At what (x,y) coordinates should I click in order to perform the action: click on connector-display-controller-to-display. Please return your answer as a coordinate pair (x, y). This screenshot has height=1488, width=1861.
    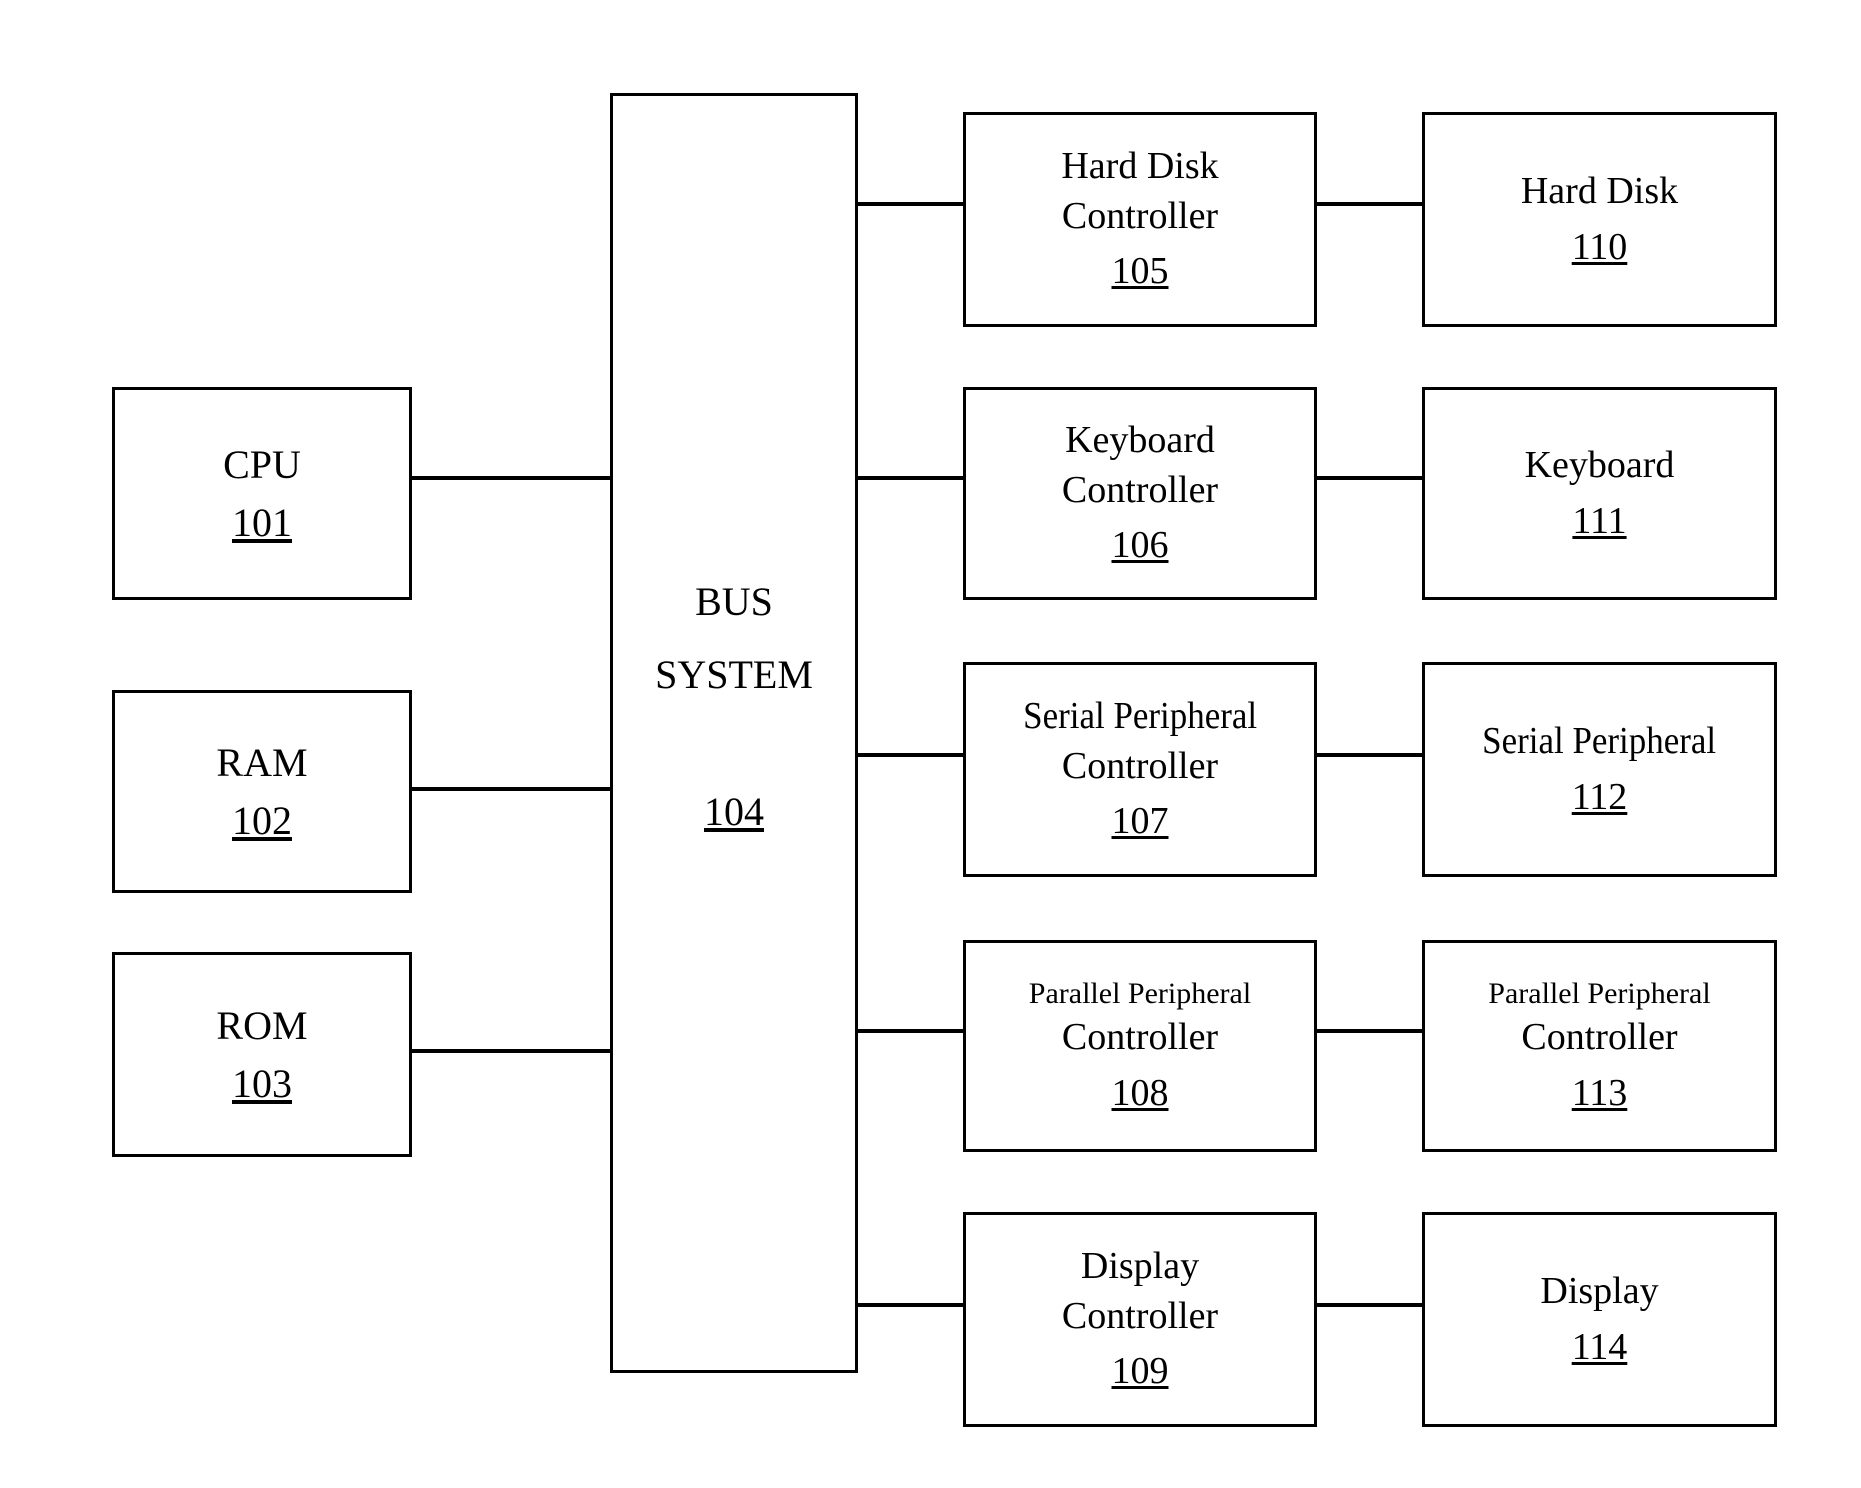
    Looking at the image, I should click on (1369, 1305).